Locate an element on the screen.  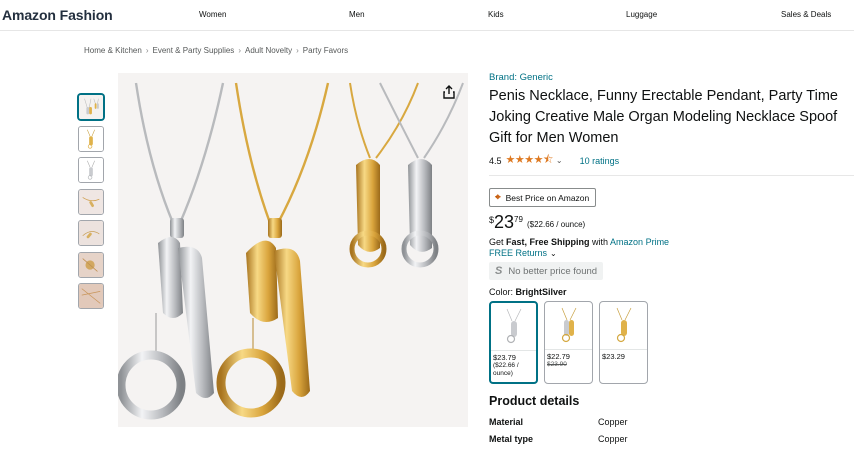
shipping-prefix: Get is located at coordinates (498, 242).